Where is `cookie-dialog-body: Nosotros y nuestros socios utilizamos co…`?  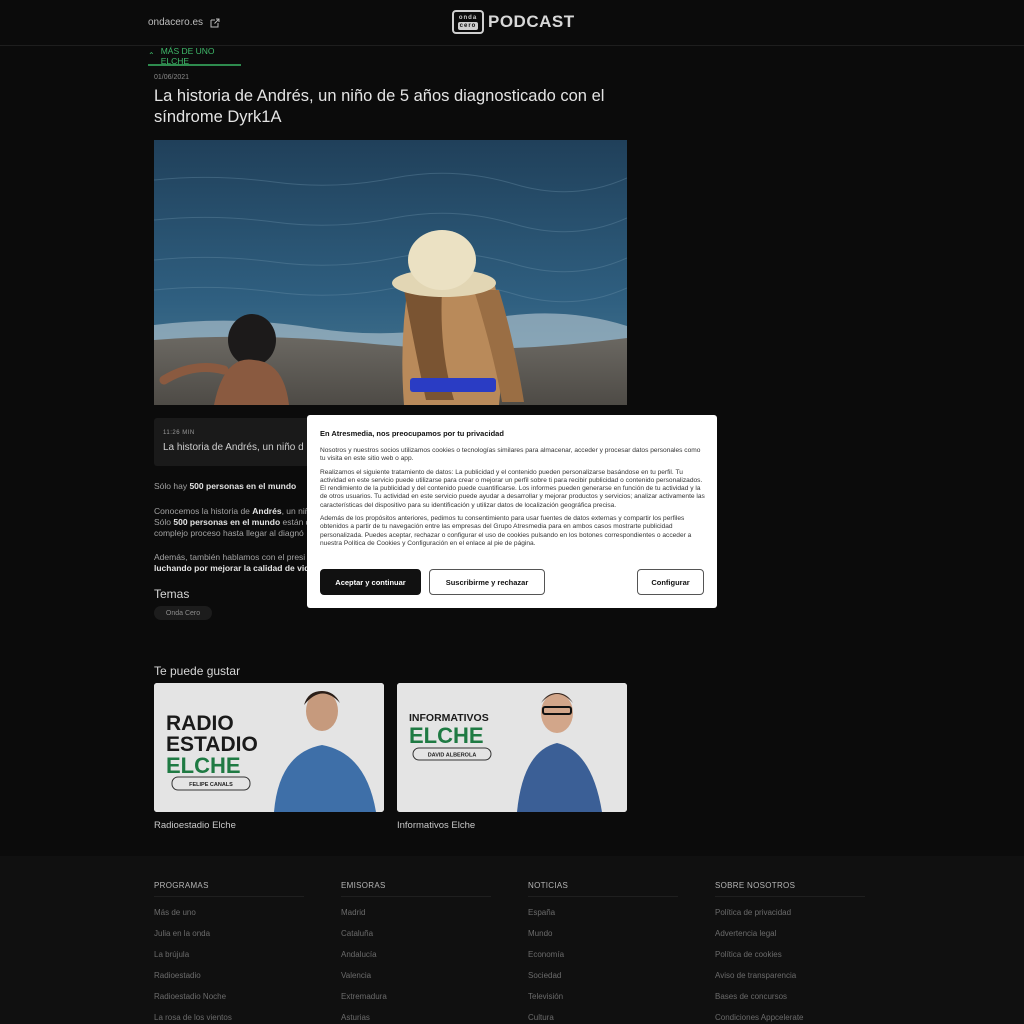 cookie-dialog-body: Nosotros y nuestros socios utilizamos co… is located at coordinates (513, 503).